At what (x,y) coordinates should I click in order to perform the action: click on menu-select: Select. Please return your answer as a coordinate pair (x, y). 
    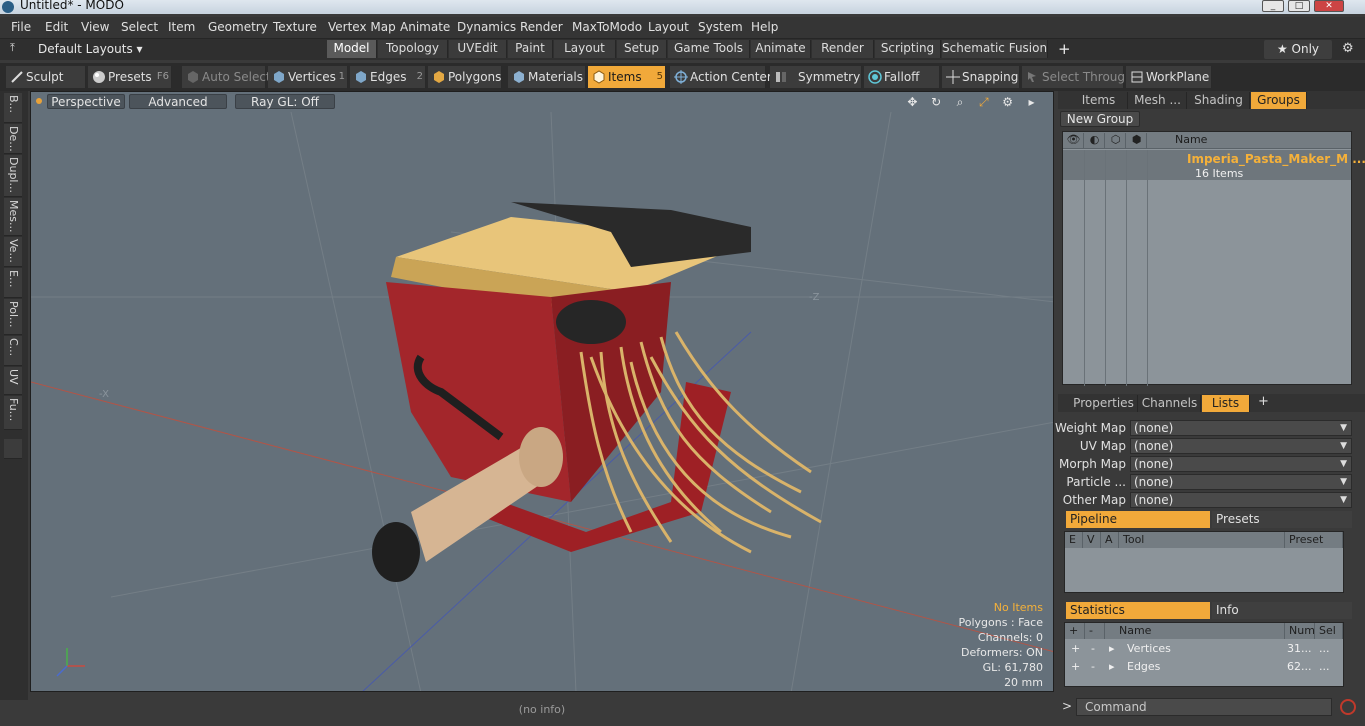
    Looking at the image, I should click on (139, 27).